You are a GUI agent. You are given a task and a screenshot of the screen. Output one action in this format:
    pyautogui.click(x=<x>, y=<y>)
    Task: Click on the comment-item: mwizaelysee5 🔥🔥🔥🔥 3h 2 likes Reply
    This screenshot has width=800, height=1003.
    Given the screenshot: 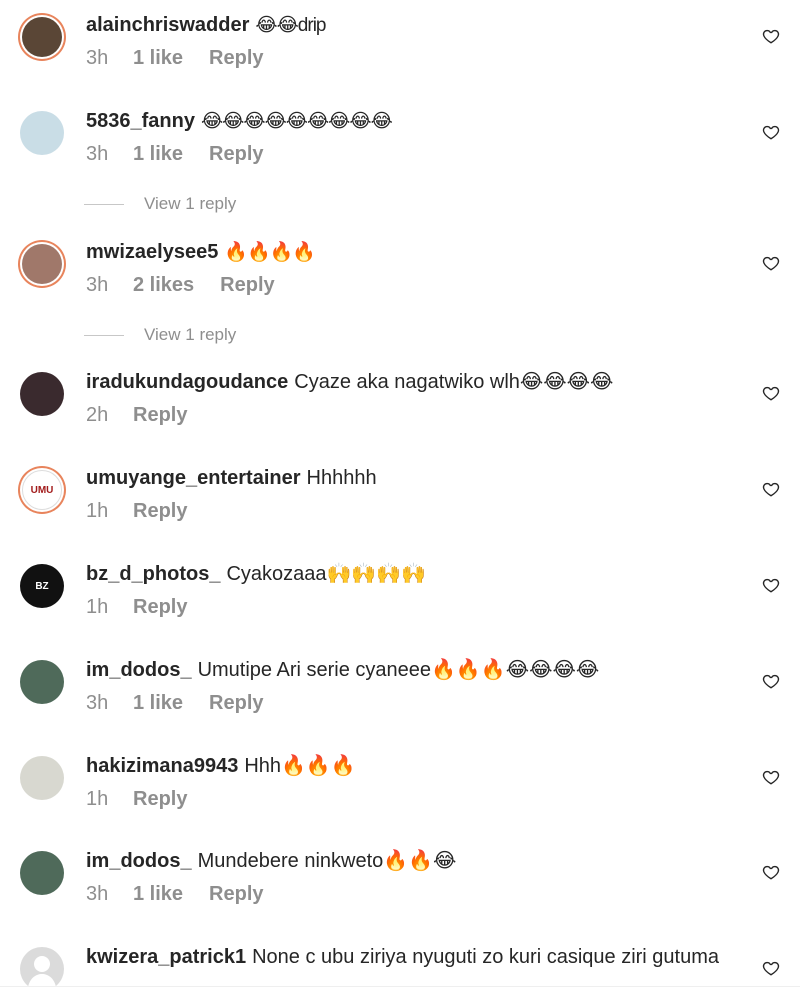 What is the action you would take?
    pyautogui.click(x=400, y=275)
    